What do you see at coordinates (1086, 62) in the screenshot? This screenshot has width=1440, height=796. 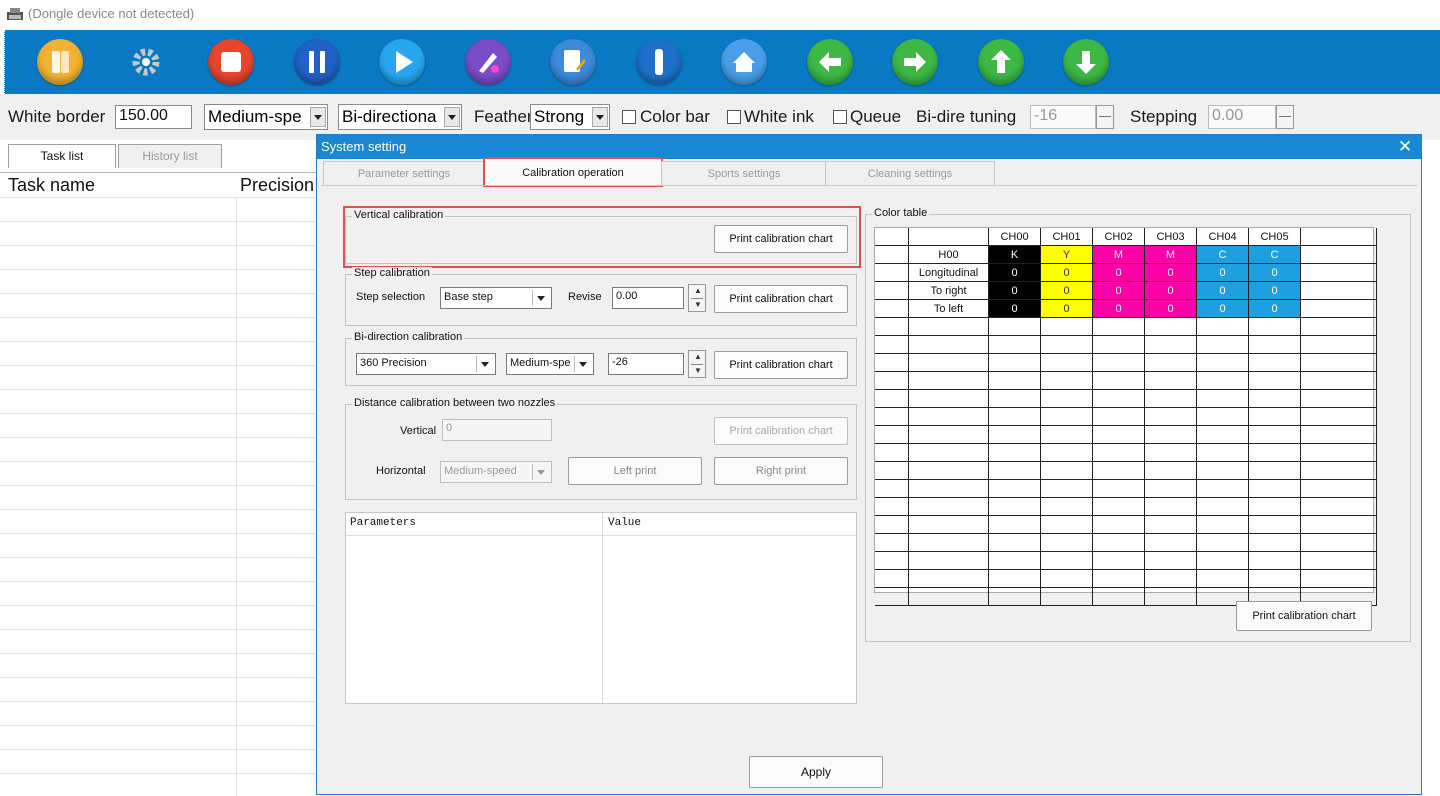 I see `down-button` at bounding box center [1086, 62].